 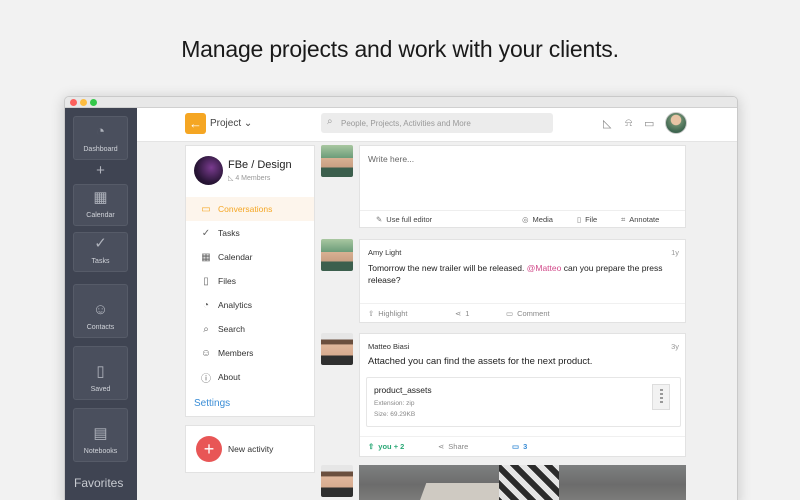 I want to click on chat-icon: ▭, so click(x=649, y=123).